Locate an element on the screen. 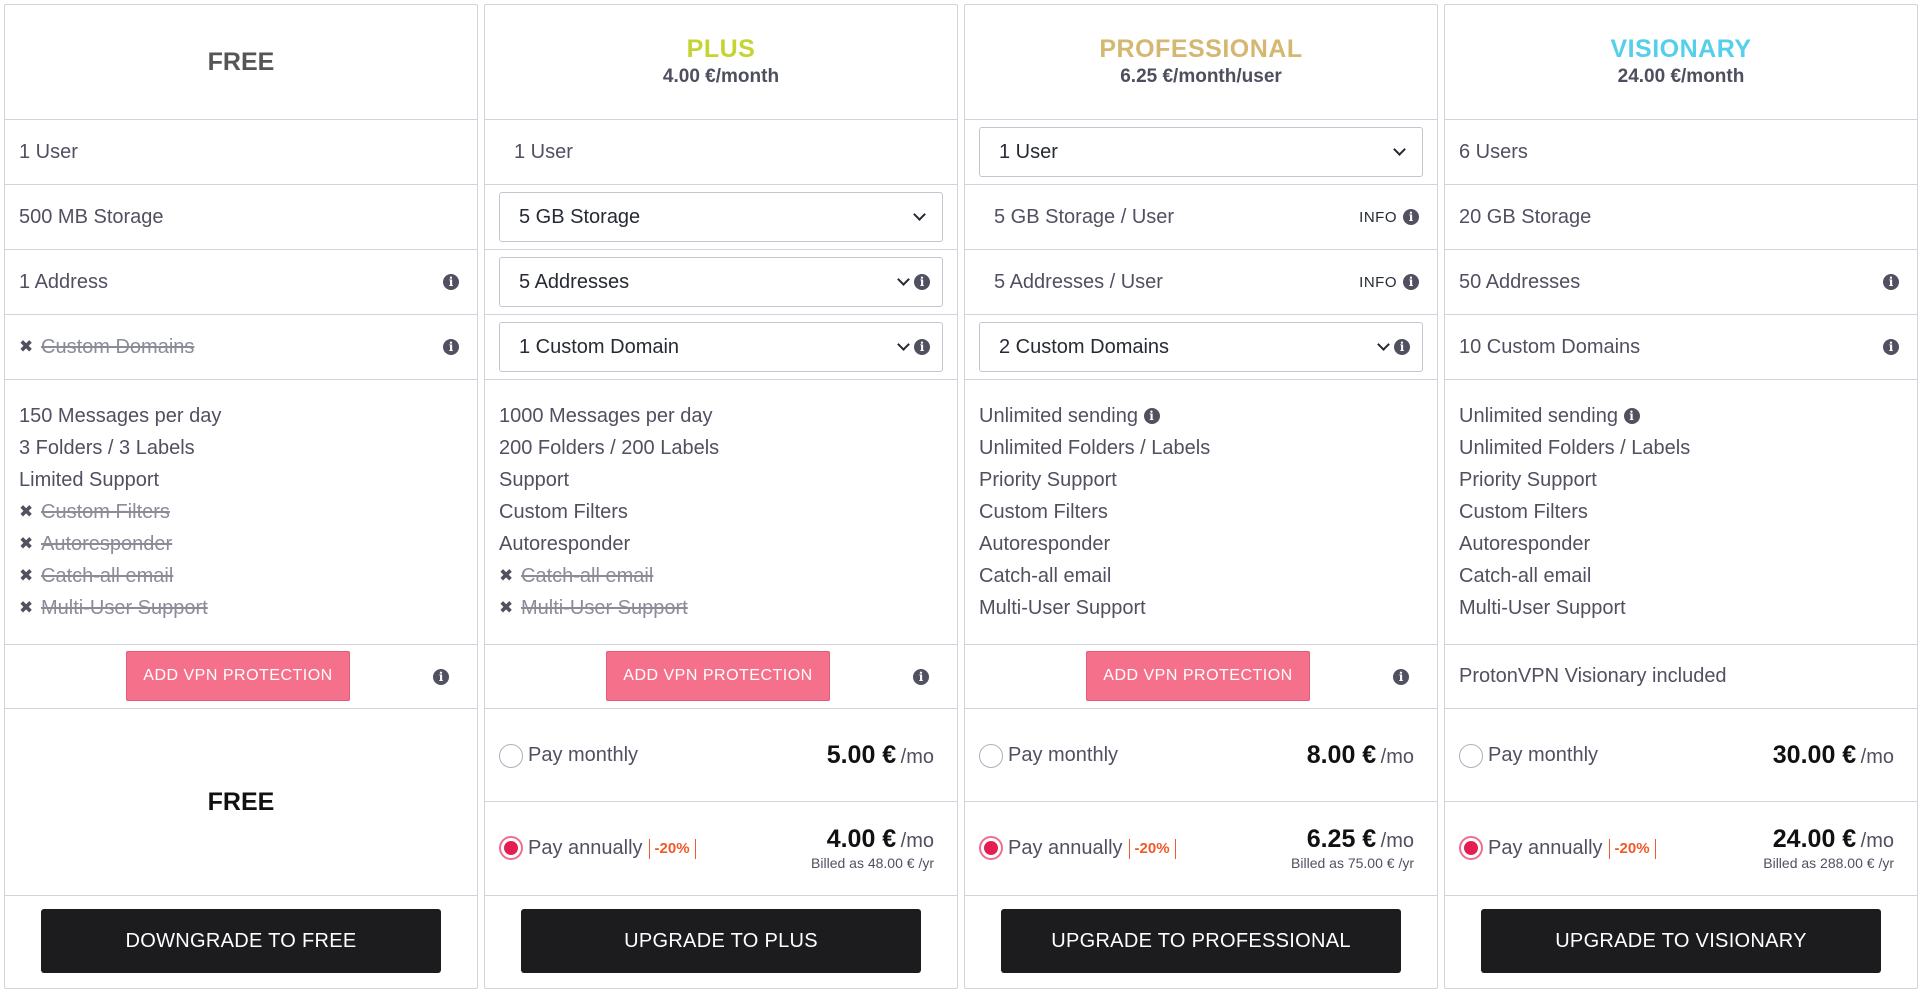 This screenshot has width=1920, height=993. billed-note: Billed as 75.00 € /yr is located at coordinates (1352, 863).